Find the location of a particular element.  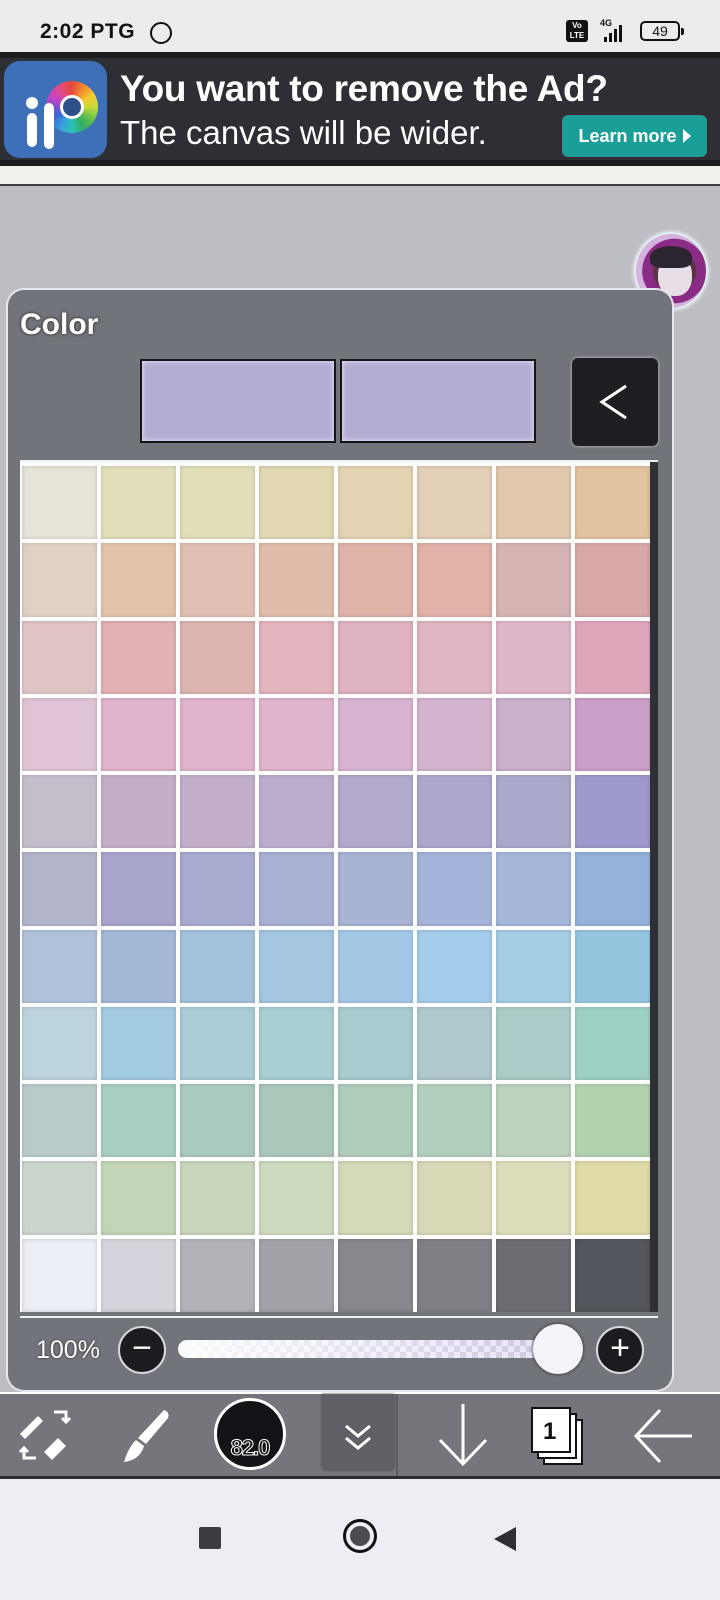

layers-button: 1 is located at coordinates (559, 1436).